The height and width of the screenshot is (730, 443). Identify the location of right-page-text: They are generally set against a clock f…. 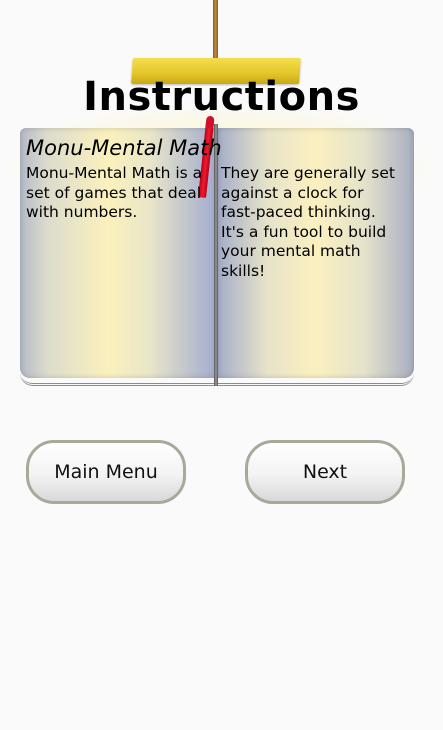
(308, 222).